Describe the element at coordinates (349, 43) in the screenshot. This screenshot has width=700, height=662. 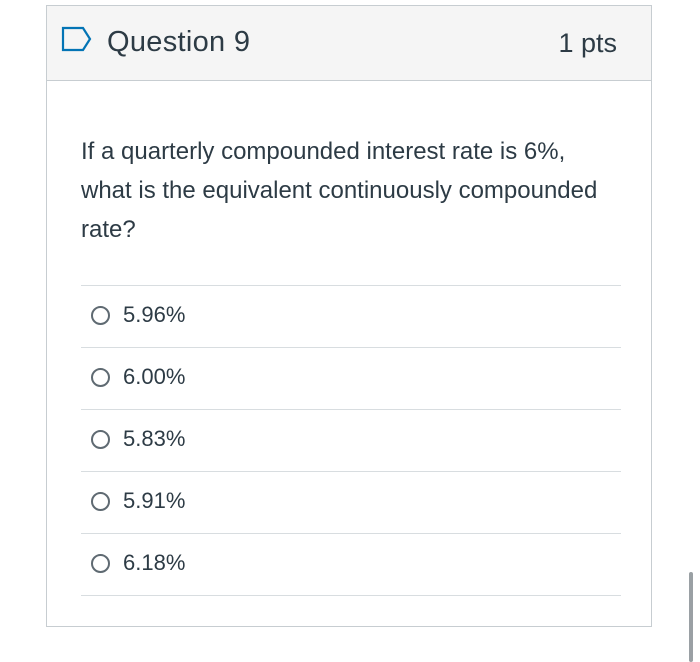
I see `question-header: Question 9 1 pts` at that location.